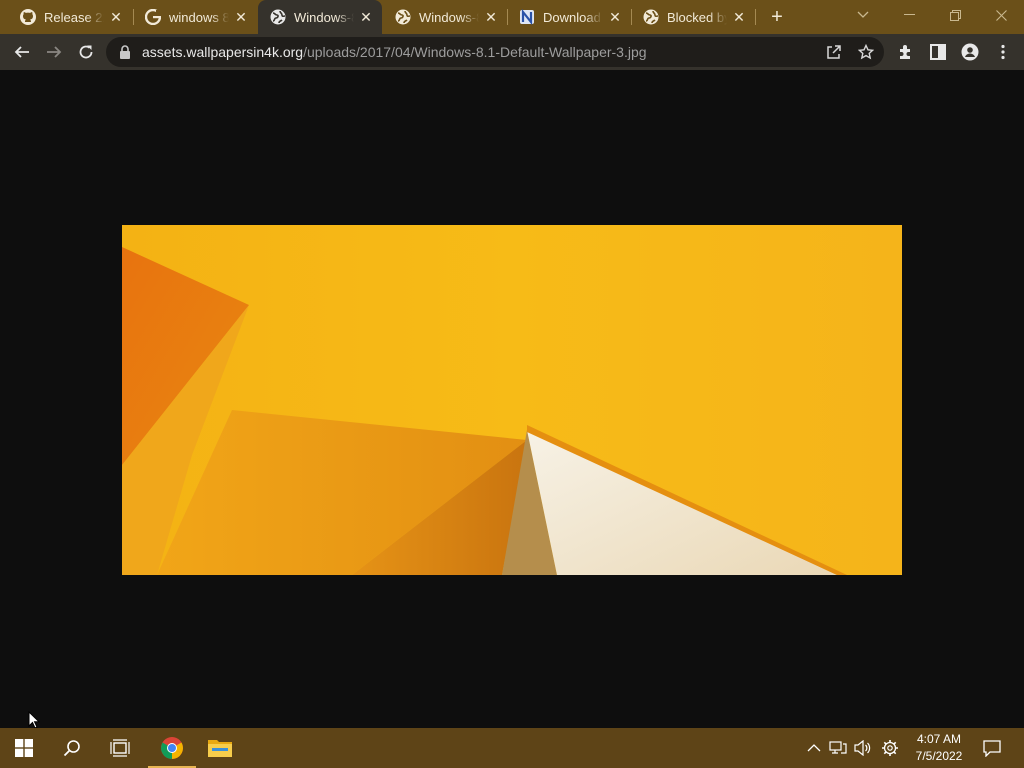 The height and width of the screenshot is (768, 1024). I want to click on tab-download: Download ✕, so click(569, 17).